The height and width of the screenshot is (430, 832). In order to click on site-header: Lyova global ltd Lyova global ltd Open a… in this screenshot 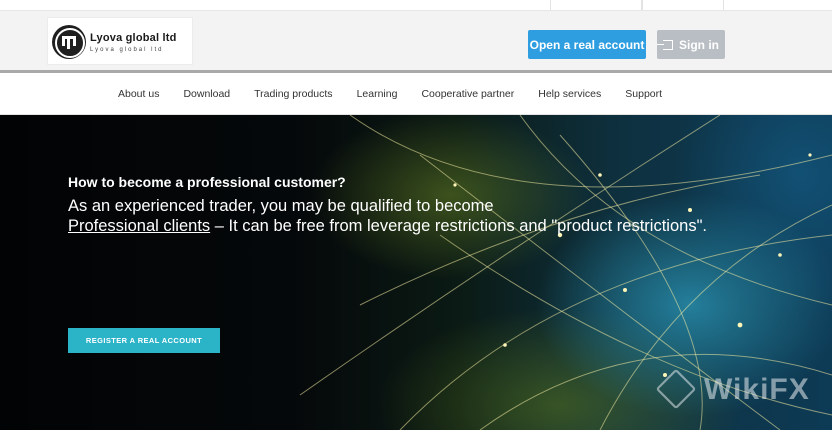, I will do `click(416, 40)`.